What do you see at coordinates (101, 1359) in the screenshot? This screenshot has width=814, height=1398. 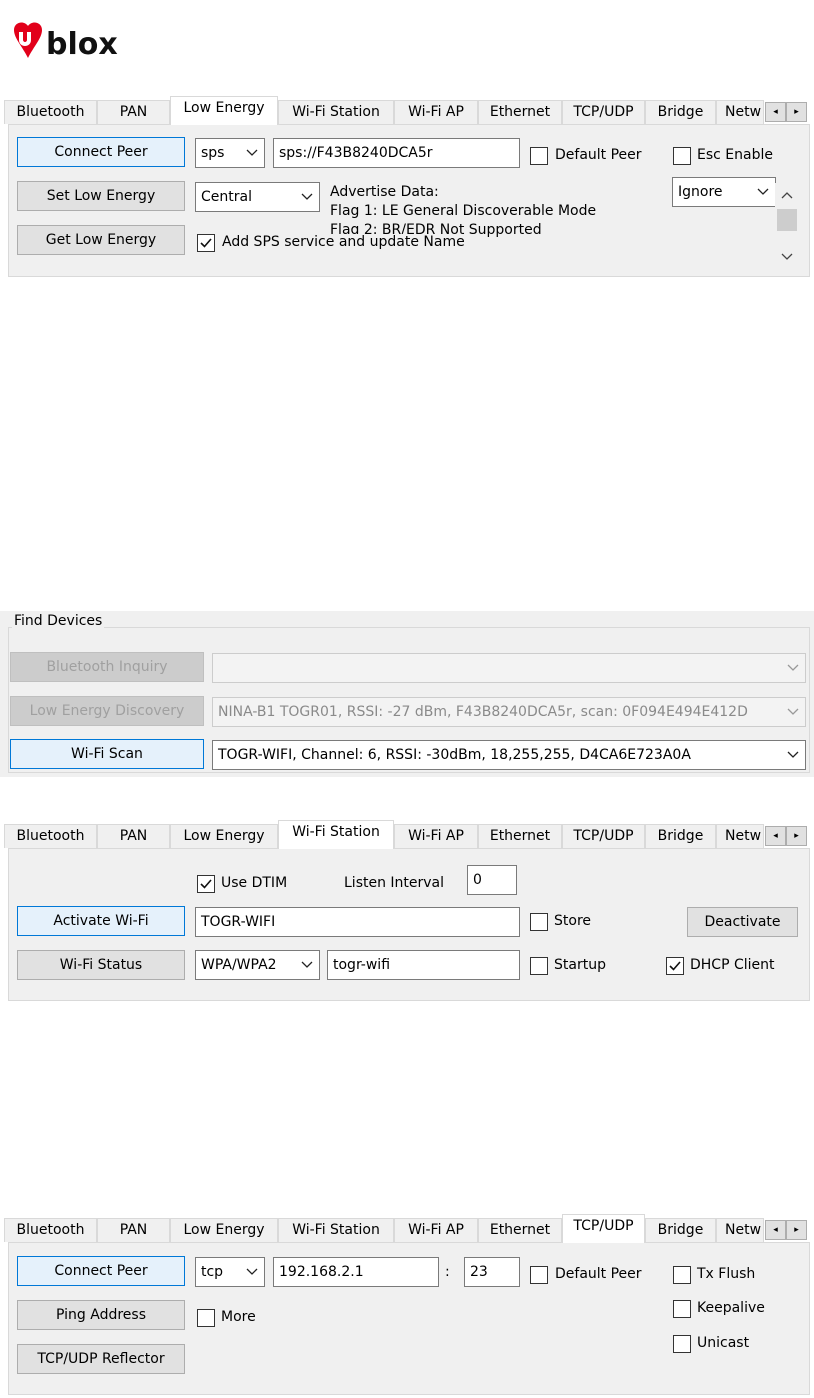 I see `tcp-udp-reflector-button: TCP/UDP Reflector` at bounding box center [101, 1359].